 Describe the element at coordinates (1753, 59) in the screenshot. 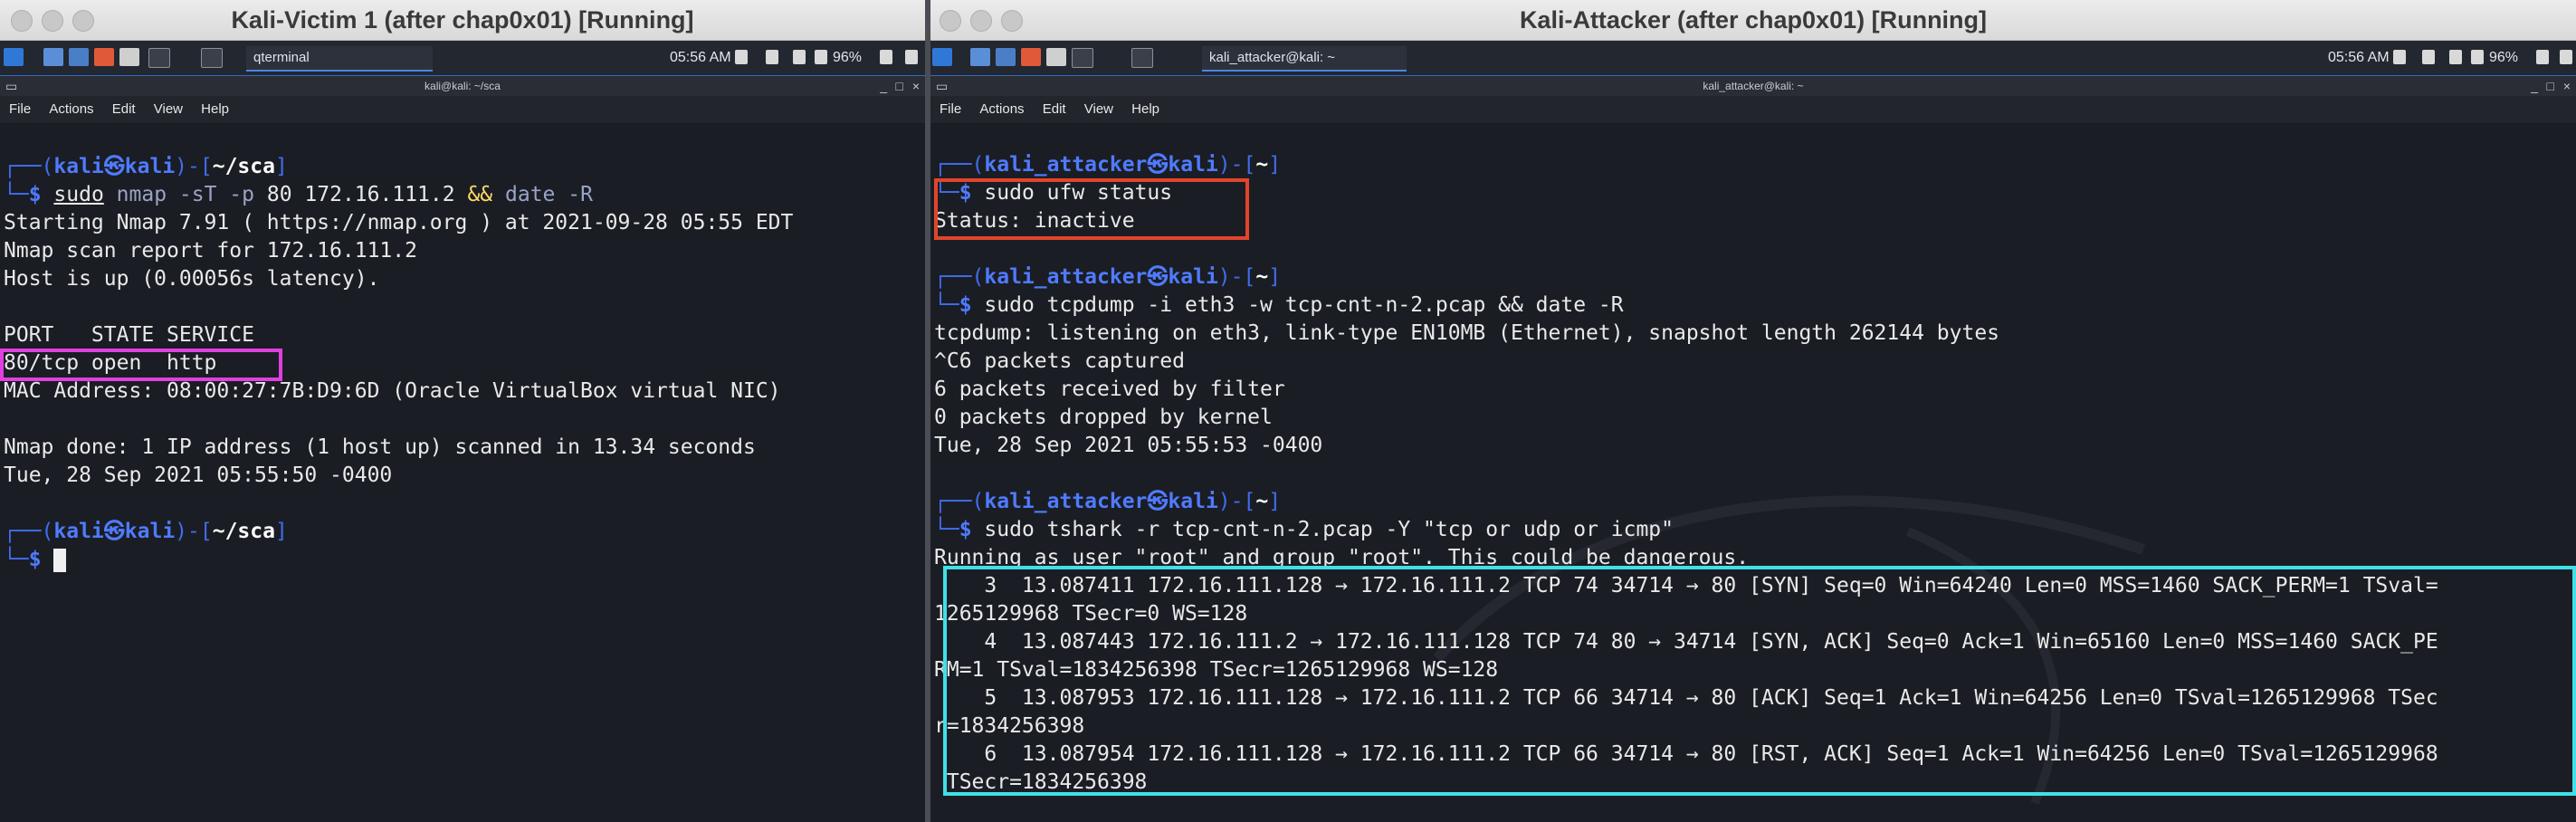

I see `xfce-panel: kali_attacker@kali: ~ 05:56 AM 96%` at that location.